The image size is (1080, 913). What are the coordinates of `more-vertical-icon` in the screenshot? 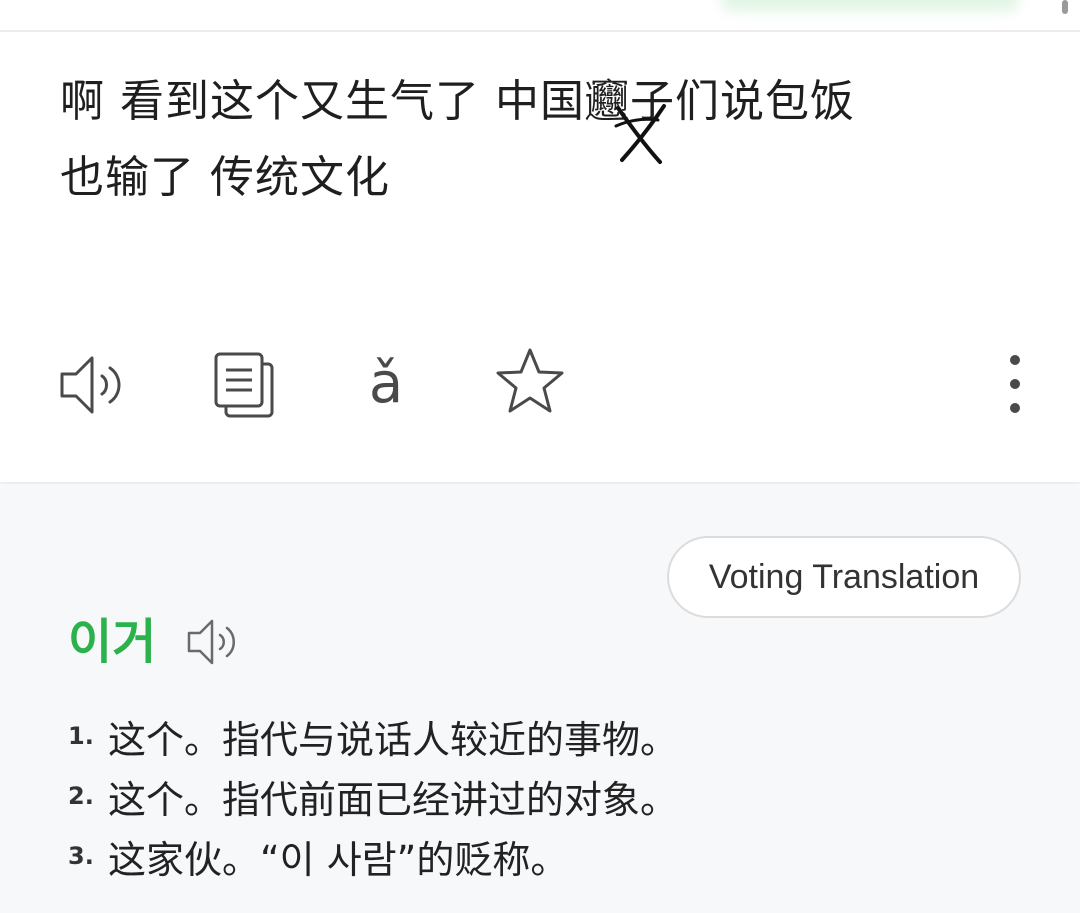 It's located at (1015, 384).